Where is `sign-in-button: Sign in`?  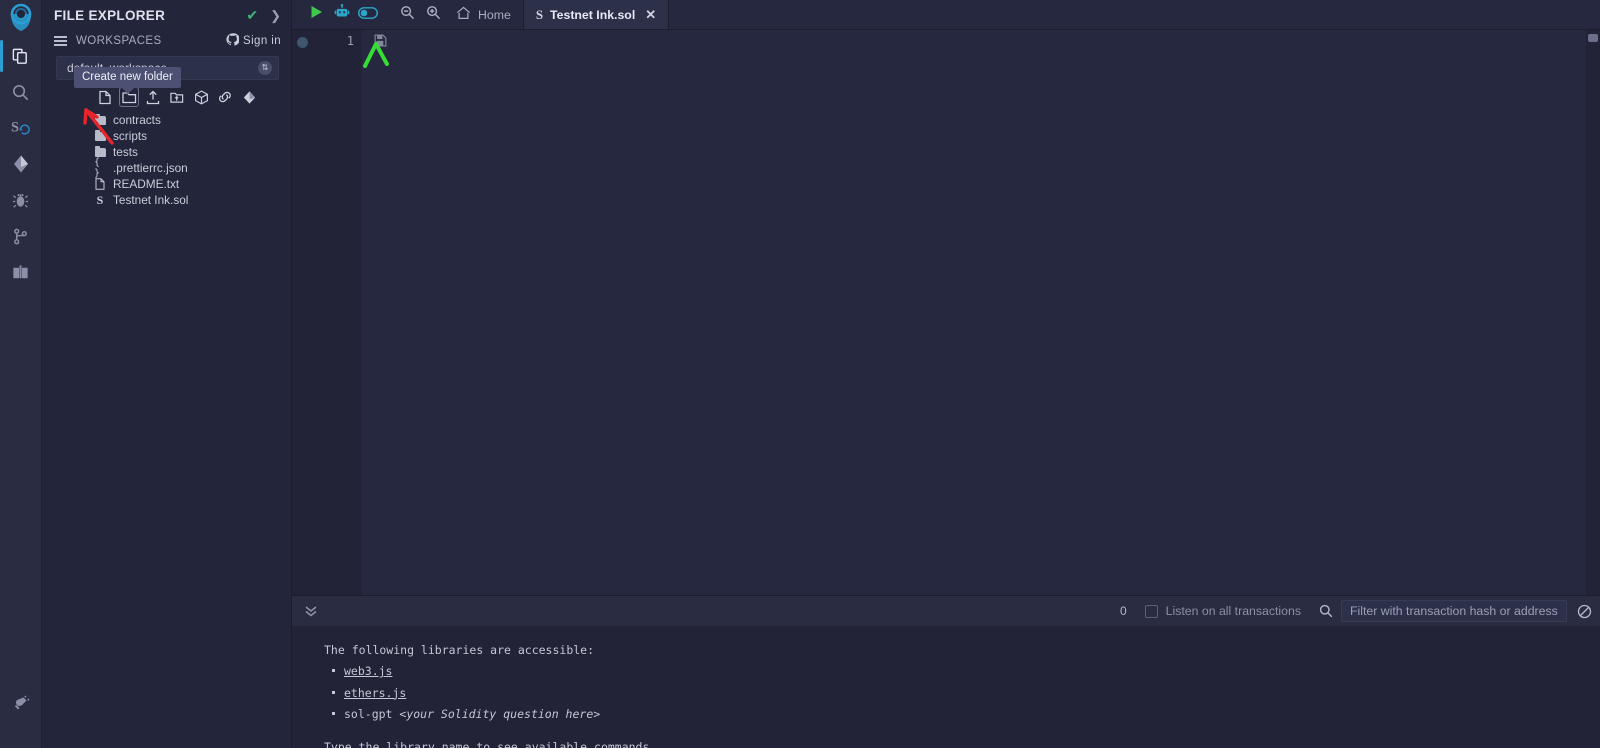 sign-in-button: Sign in is located at coordinates (253, 41).